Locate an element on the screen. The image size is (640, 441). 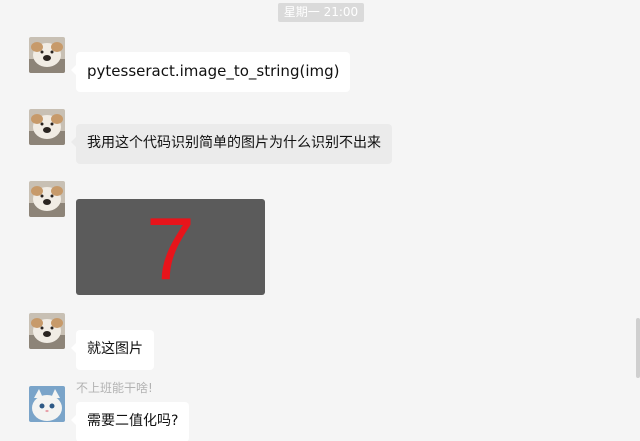
message-text: pytesseract.image_to_string(img) is located at coordinates (213, 71).